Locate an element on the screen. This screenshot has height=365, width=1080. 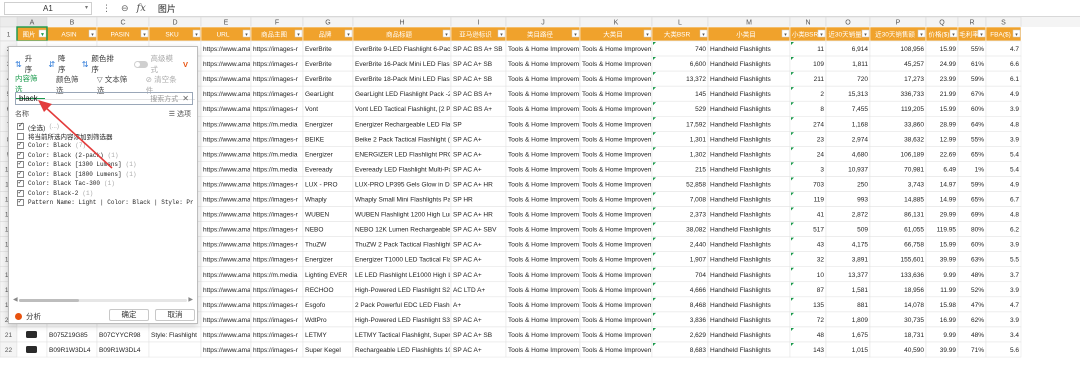
column-letter: Q is located at coordinates (942, 23).